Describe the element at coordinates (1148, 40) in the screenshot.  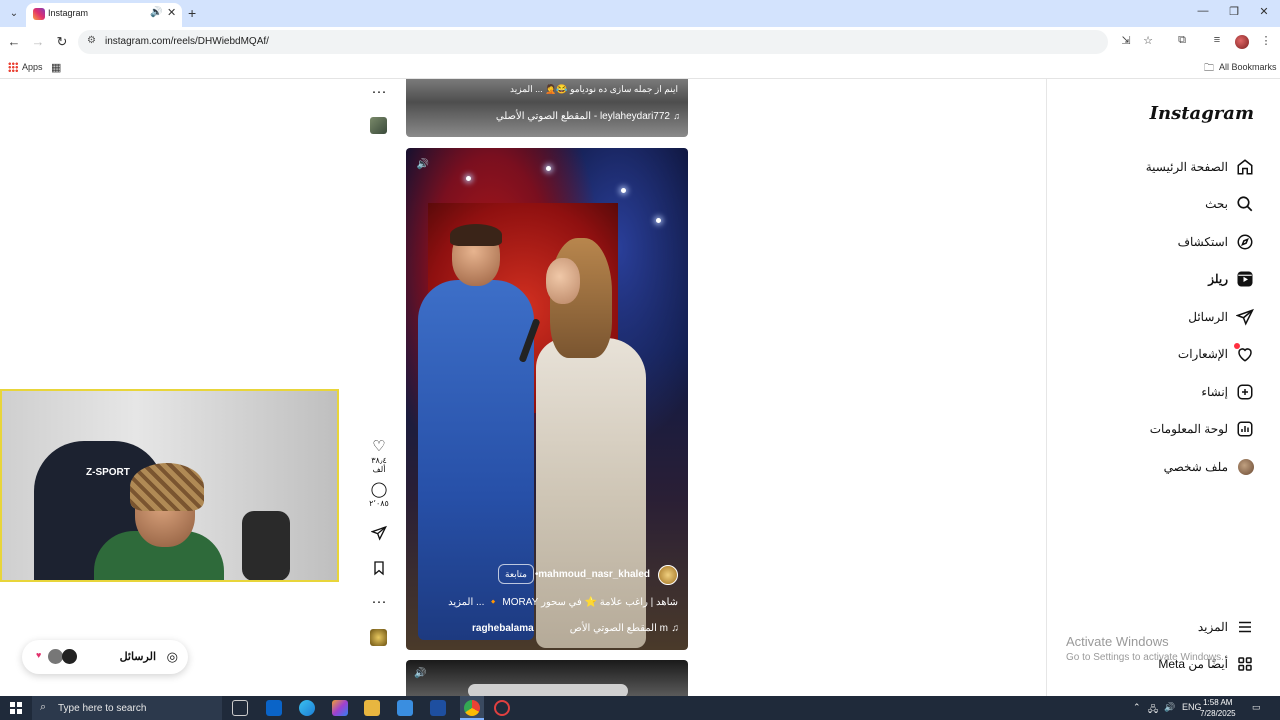
I see `bookmark-star-icon: ☆` at that location.